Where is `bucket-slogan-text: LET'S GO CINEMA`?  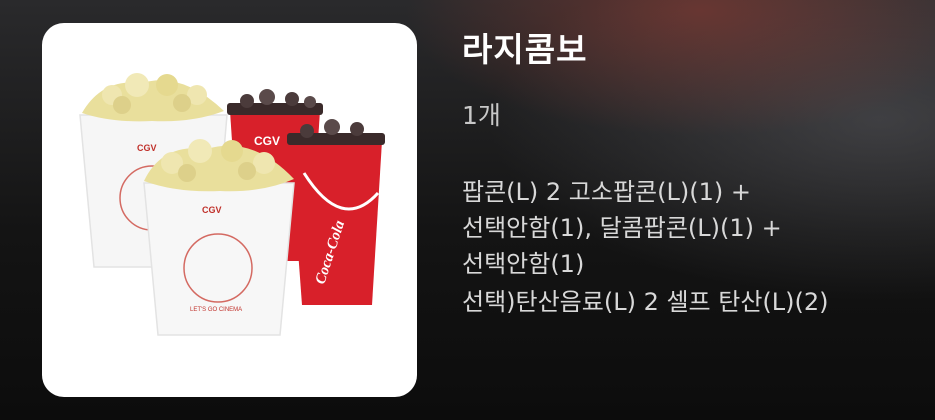
bucket-slogan-text: LET'S GO CINEMA is located at coordinates (216, 310).